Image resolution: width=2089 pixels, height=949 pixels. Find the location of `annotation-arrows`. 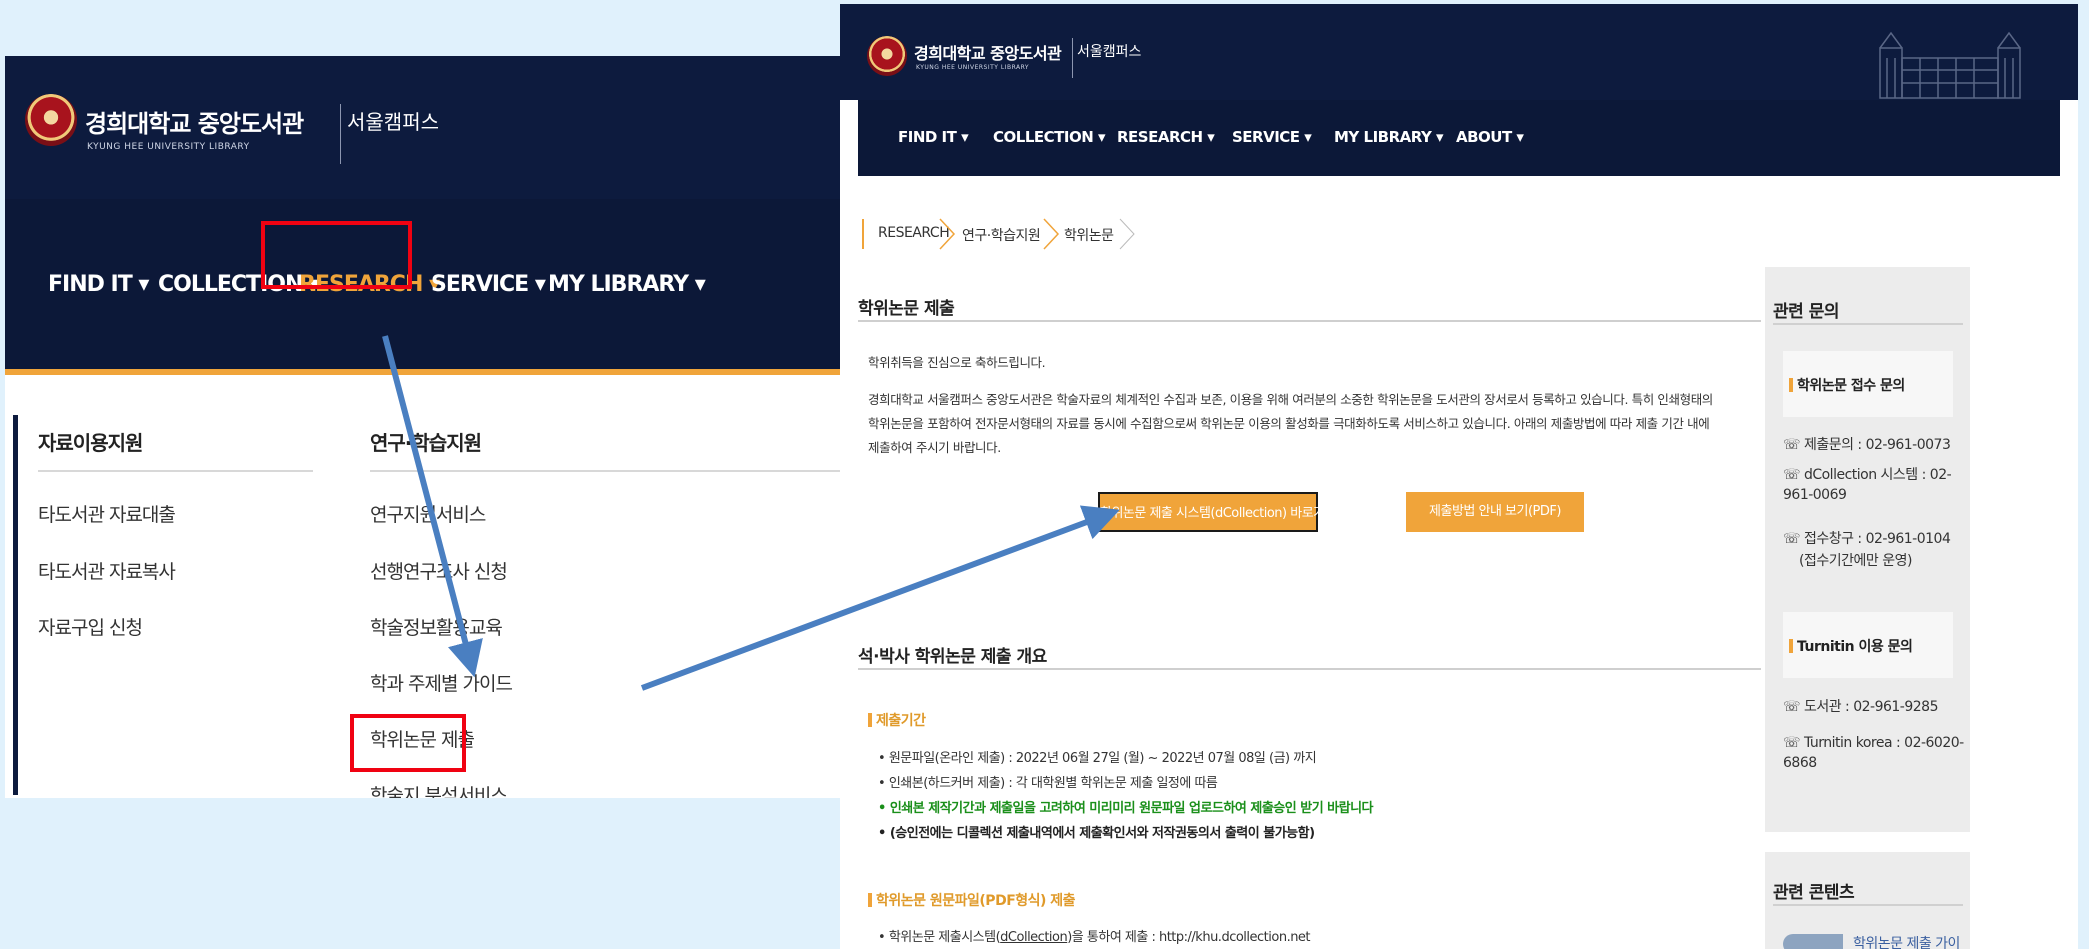

annotation-arrows is located at coordinates (751, 513).